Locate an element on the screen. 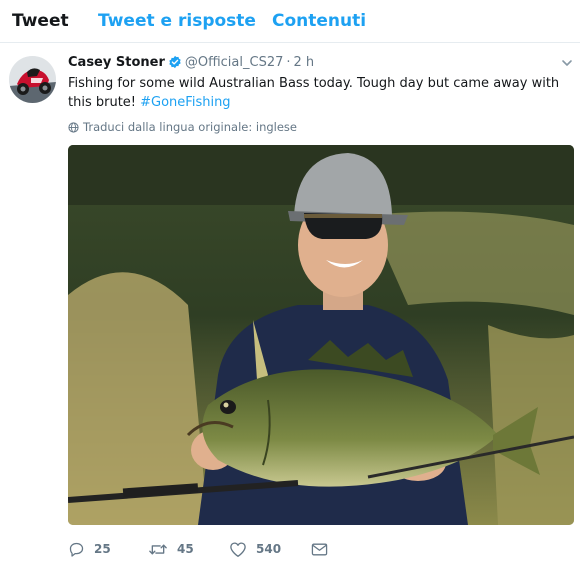 The height and width of the screenshot is (566, 580). tab-tweet: Tweet is located at coordinates (40, 21).